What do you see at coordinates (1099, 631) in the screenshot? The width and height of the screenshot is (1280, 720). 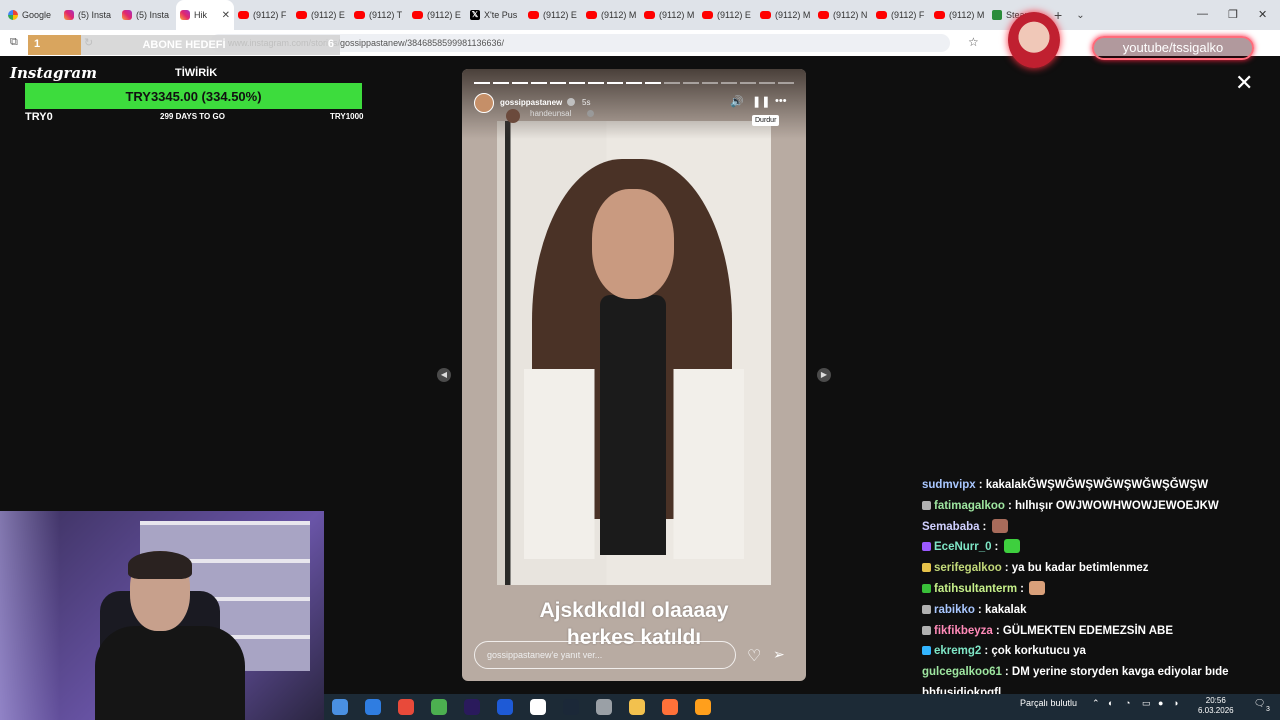 I see `chat-message: fikfikbeyza: GÜLMEKTEN EDEMEZSİN ABE` at bounding box center [1099, 631].